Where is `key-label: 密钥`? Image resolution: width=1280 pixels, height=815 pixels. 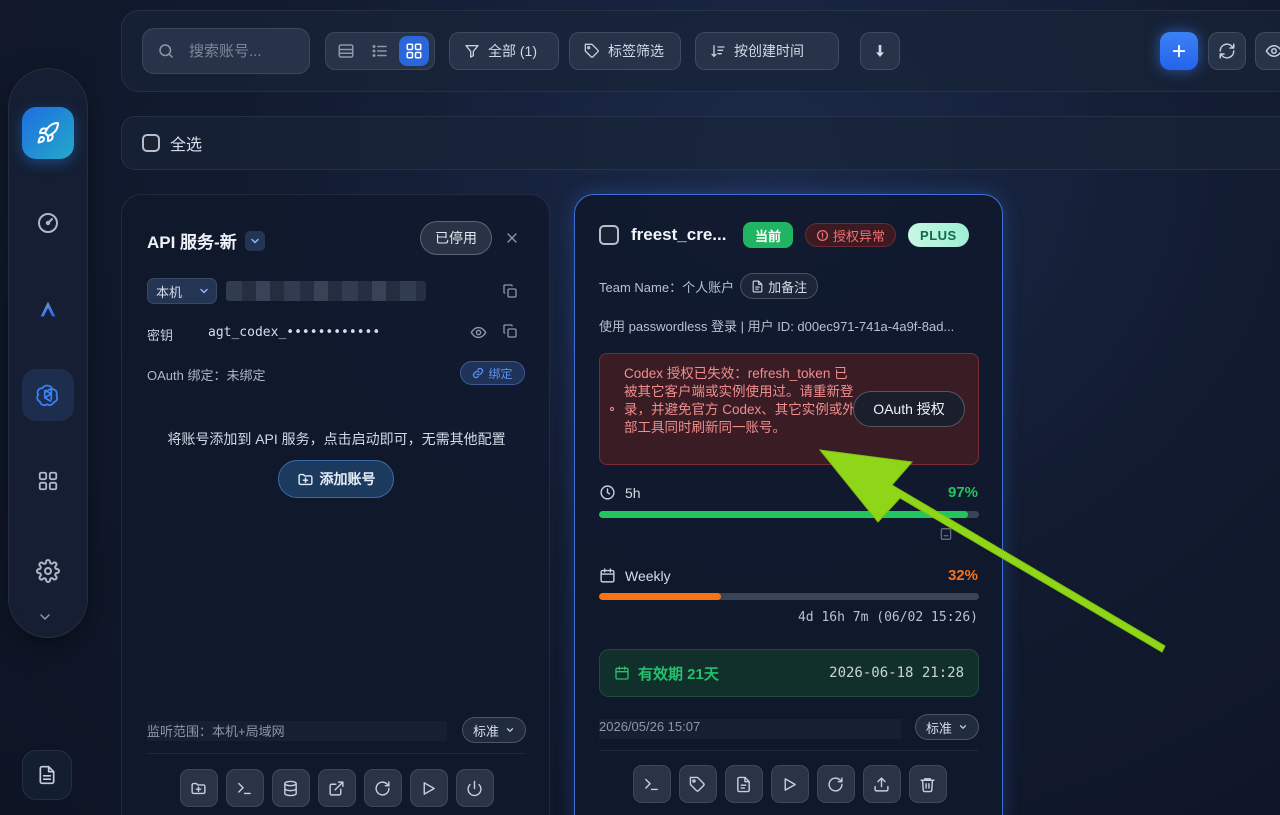
key-label: 密钥 is located at coordinates (160, 335).